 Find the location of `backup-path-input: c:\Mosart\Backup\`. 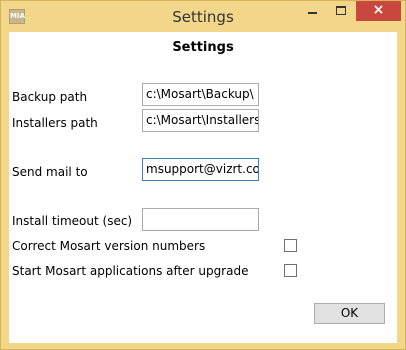

backup-path-input: c:\Mosart\Backup\ is located at coordinates (200, 94).